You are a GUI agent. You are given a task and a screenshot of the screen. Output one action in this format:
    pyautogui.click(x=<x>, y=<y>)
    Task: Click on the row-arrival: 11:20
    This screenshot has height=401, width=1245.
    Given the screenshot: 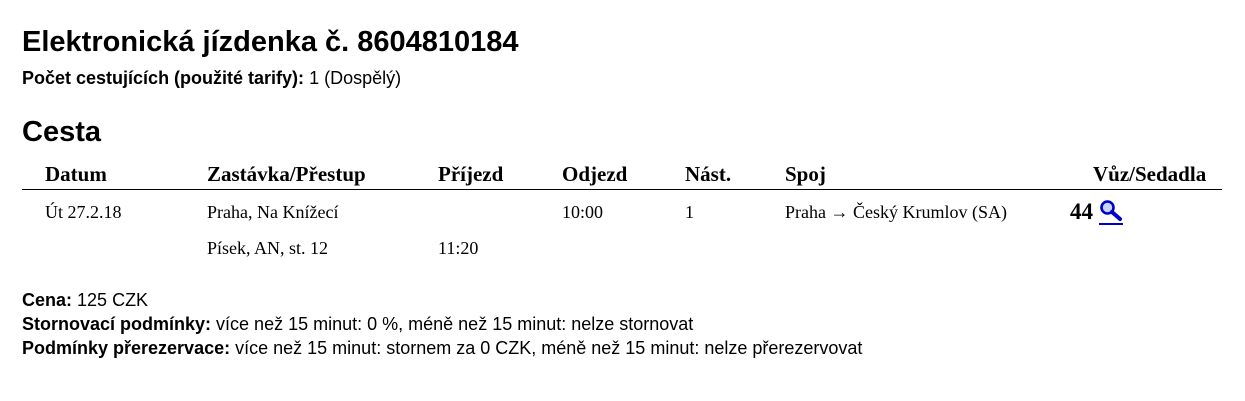 What is the action you would take?
    pyautogui.click(x=458, y=247)
    